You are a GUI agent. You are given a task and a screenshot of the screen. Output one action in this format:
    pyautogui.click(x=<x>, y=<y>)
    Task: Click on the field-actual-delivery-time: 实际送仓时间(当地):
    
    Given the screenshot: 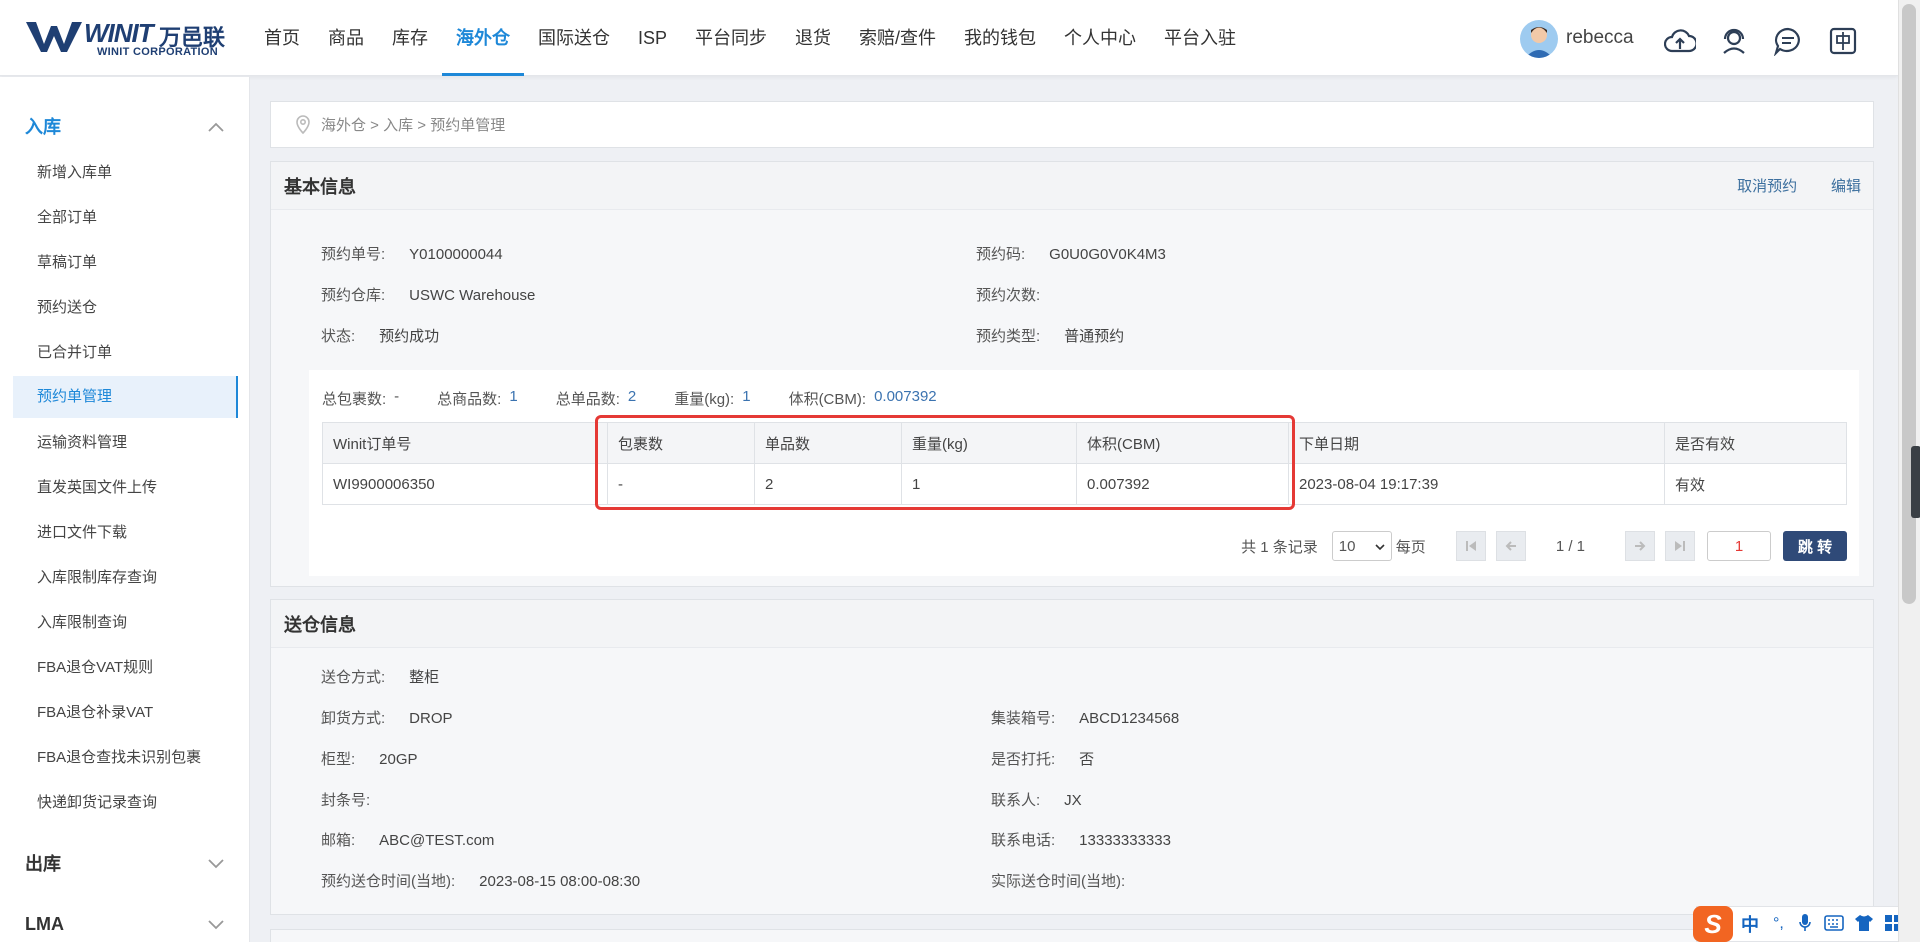 What is the action you would take?
    pyautogui.click(x=1058, y=880)
    